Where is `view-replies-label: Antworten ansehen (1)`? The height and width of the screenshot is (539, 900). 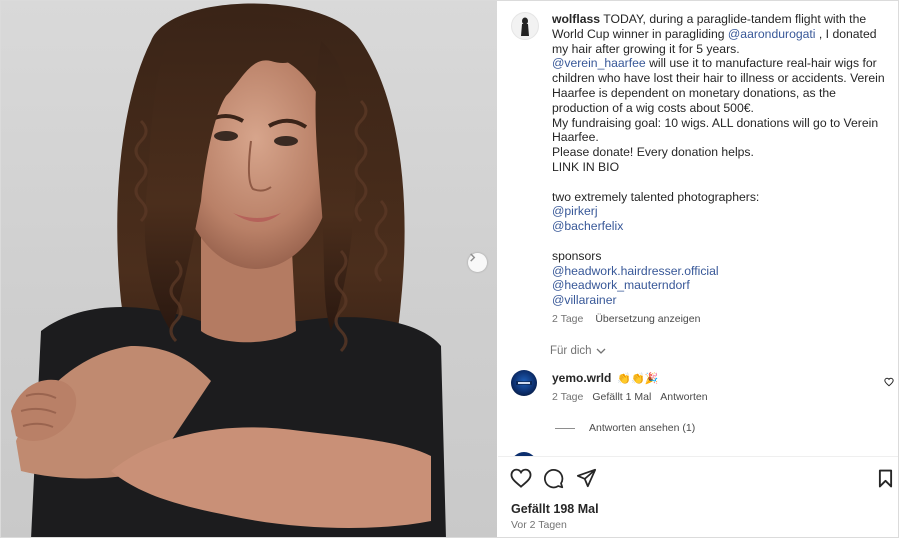 view-replies-label: Antworten ansehen (1) is located at coordinates (642, 428).